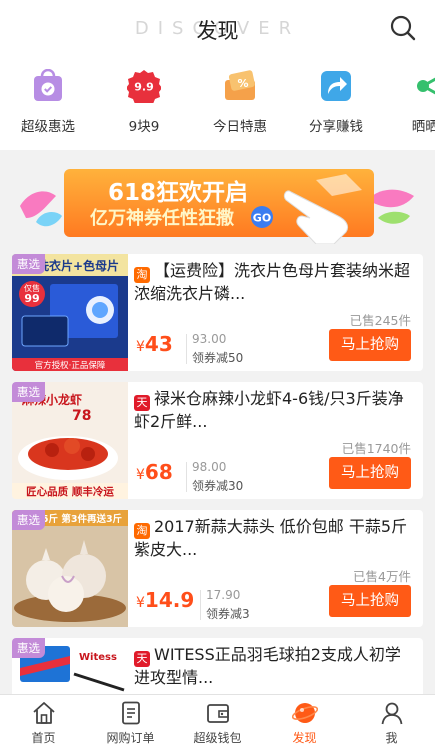 The width and height of the screenshot is (435, 749). I want to click on category-share-earn: 分享赚钱, so click(336, 104).